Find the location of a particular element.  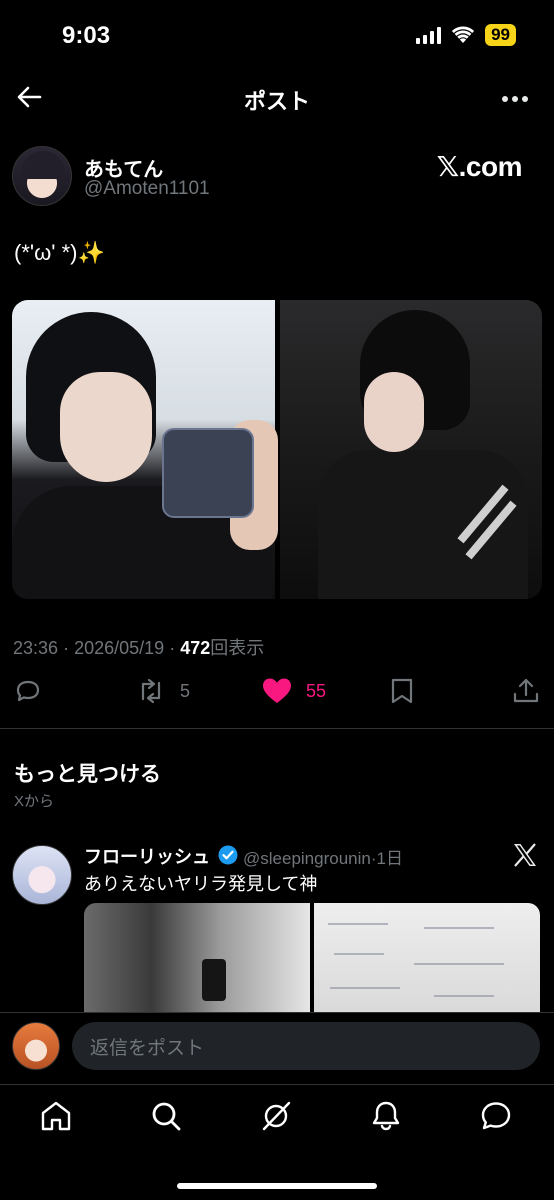

author-avatar is located at coordinates (42, 176).